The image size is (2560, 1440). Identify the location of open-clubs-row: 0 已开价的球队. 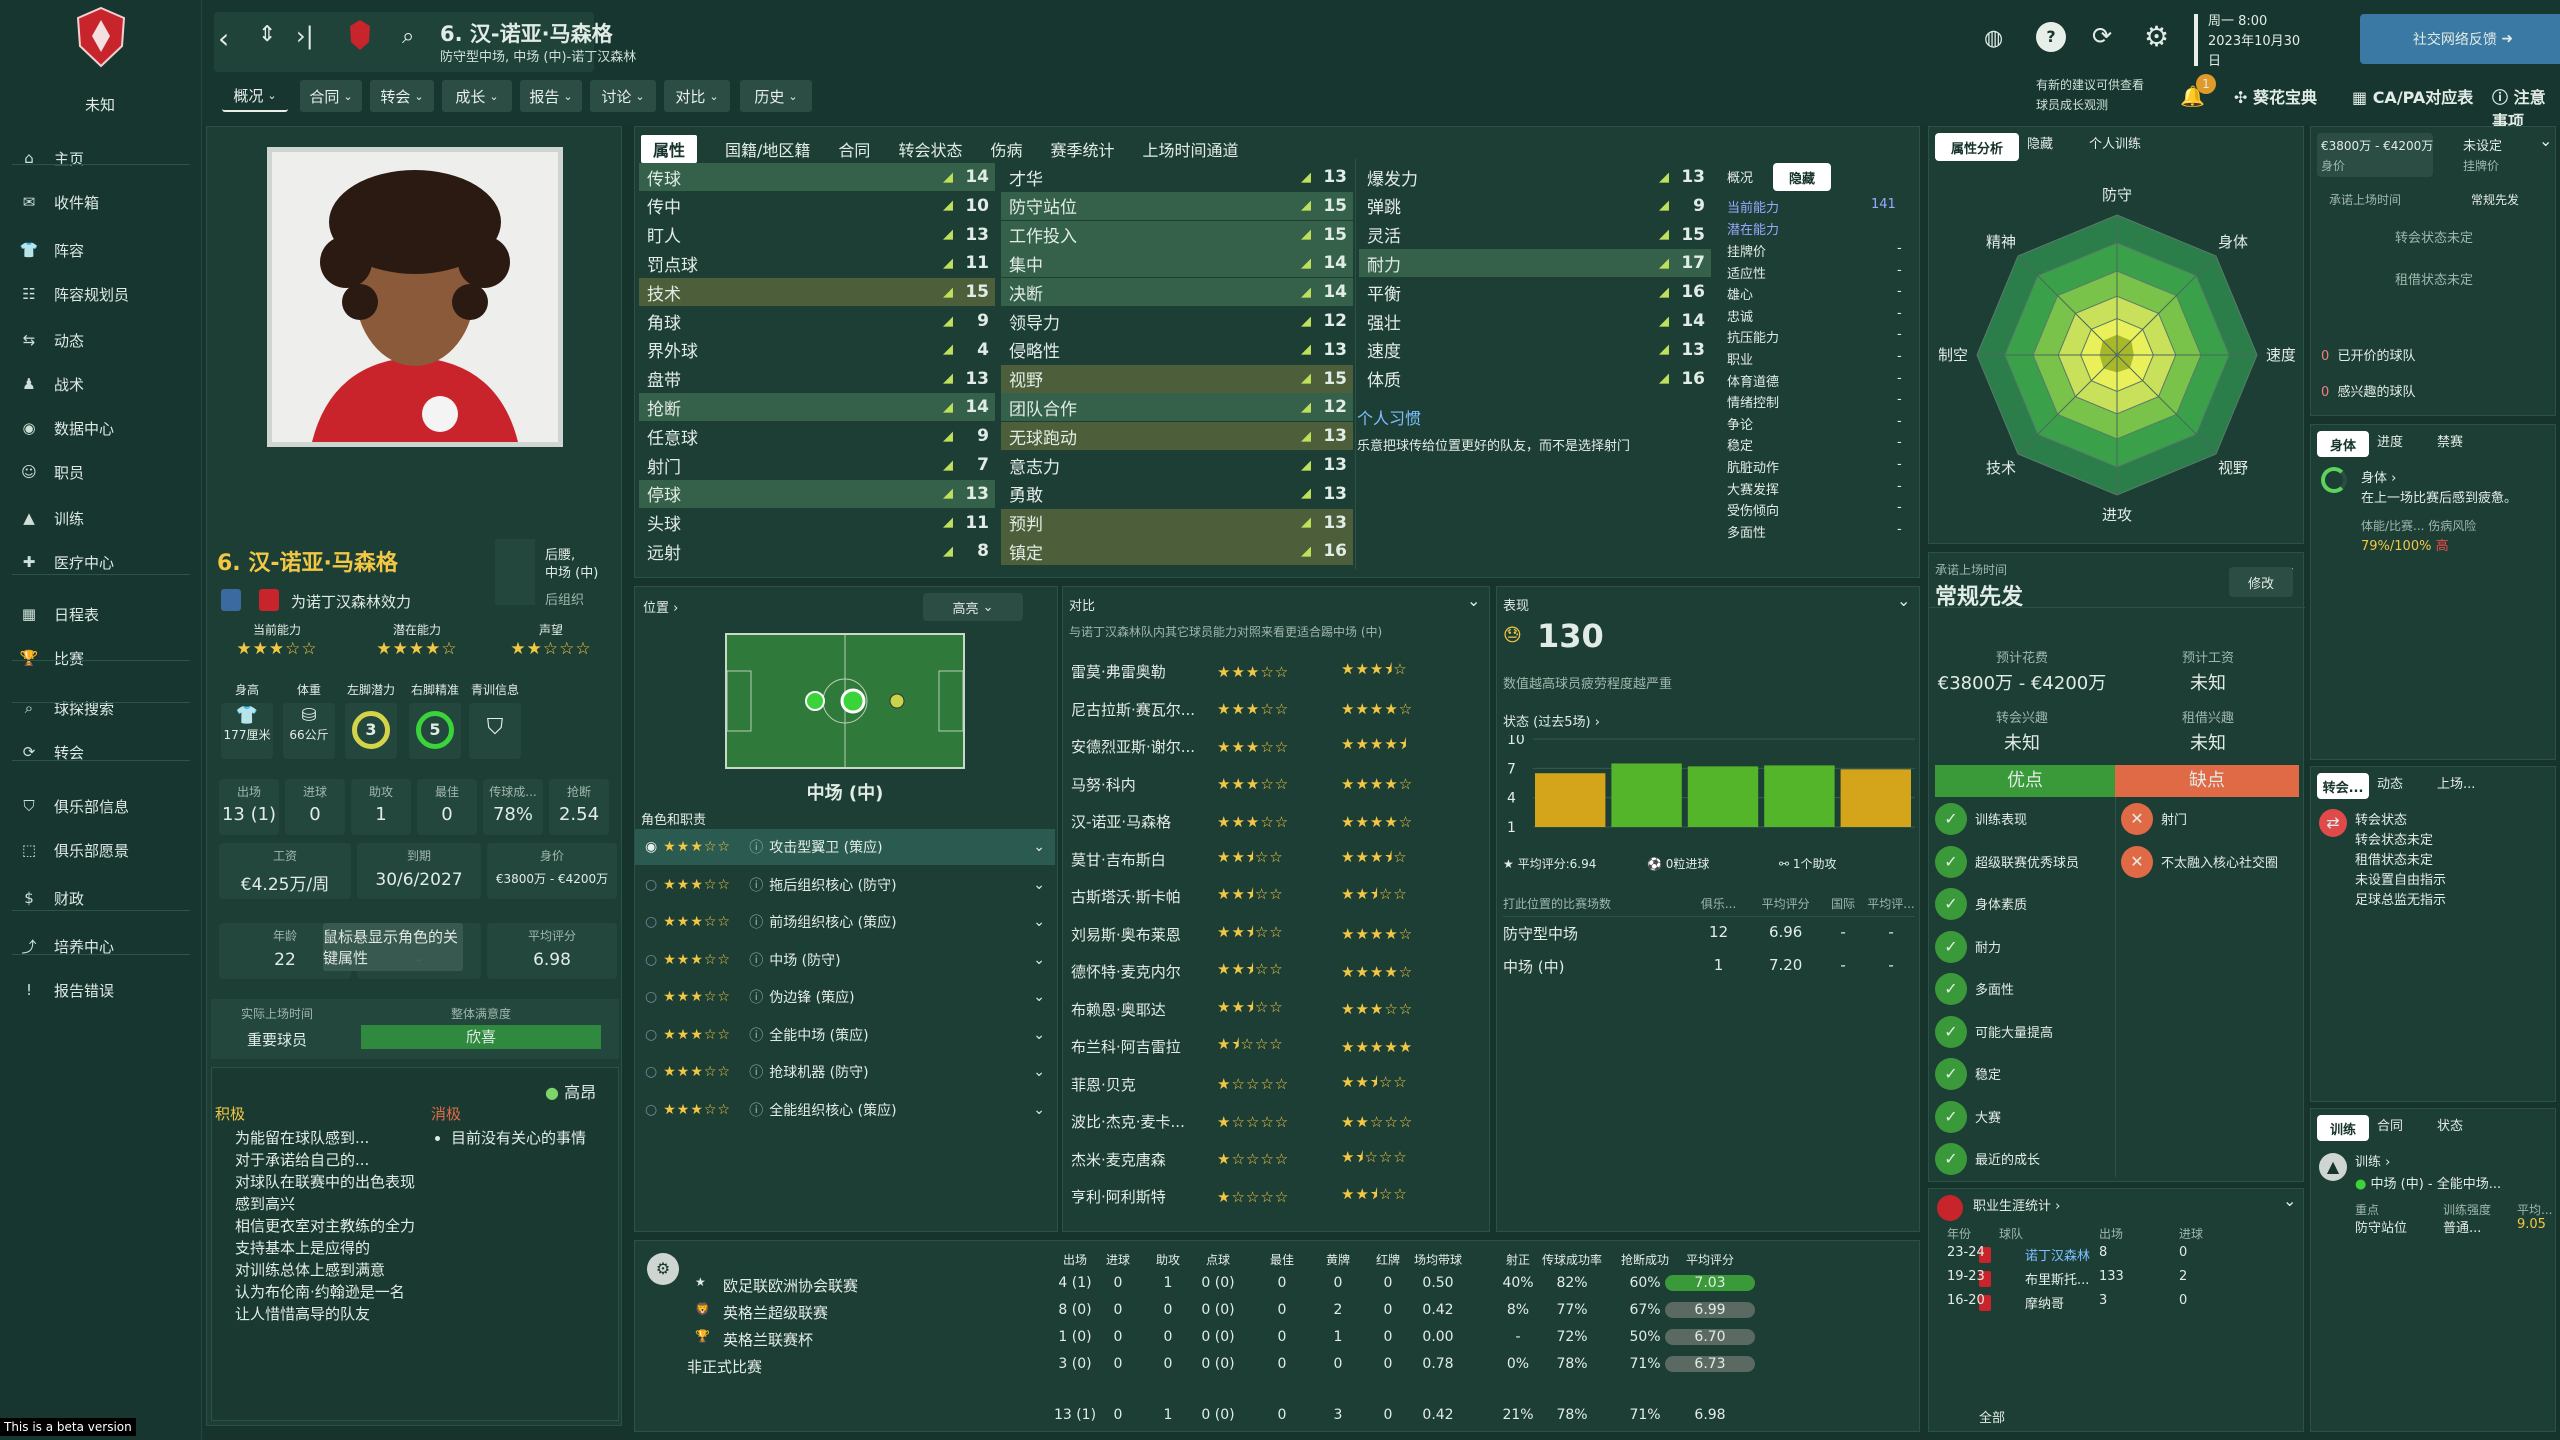
(2368, 354).